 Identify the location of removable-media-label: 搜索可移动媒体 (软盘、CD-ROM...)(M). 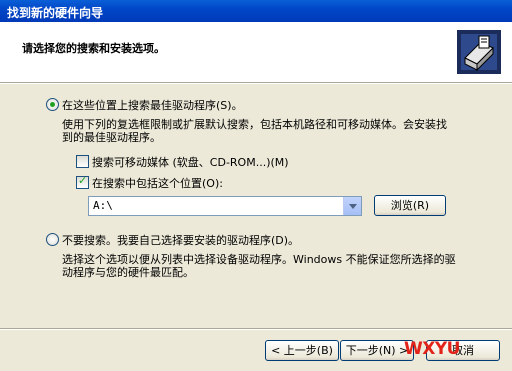
(190, 162).